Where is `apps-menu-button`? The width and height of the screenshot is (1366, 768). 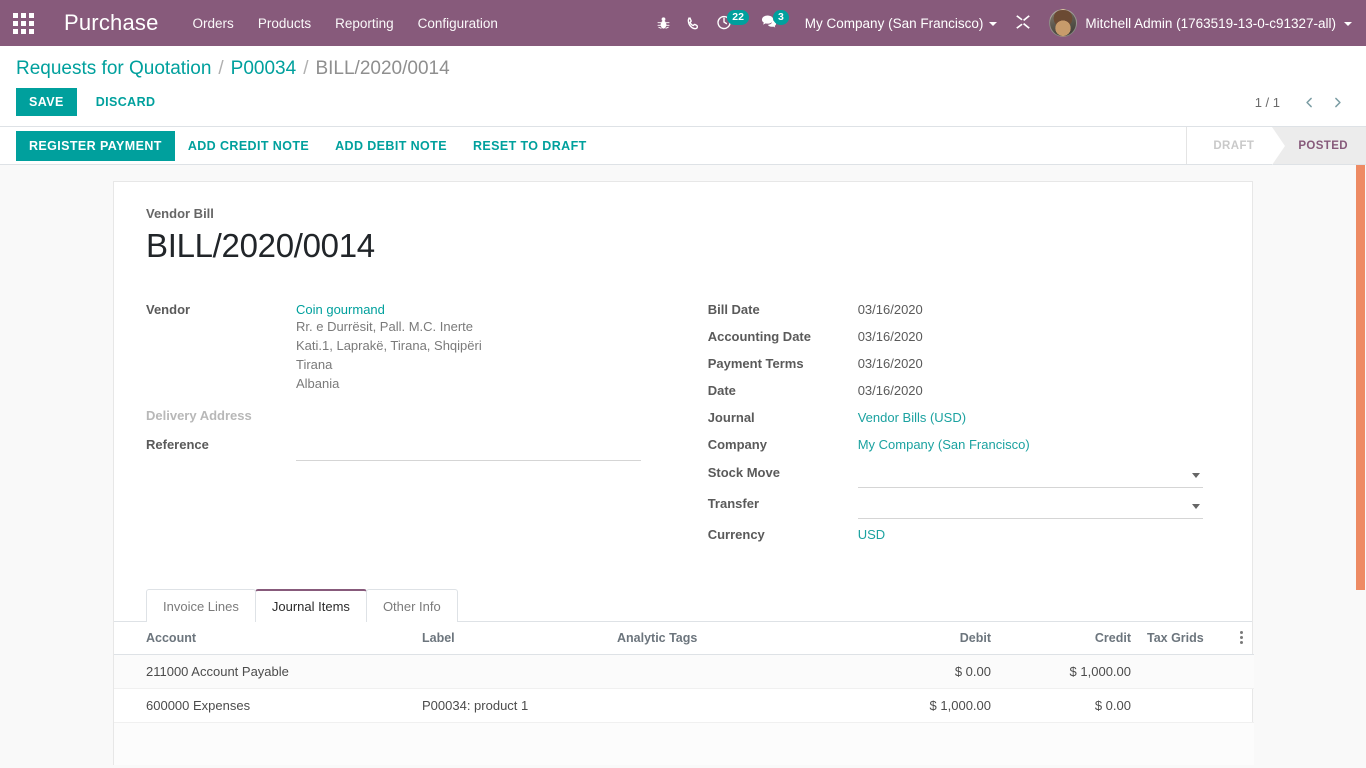 apps-menu-button is located at coordinates (23, 23).